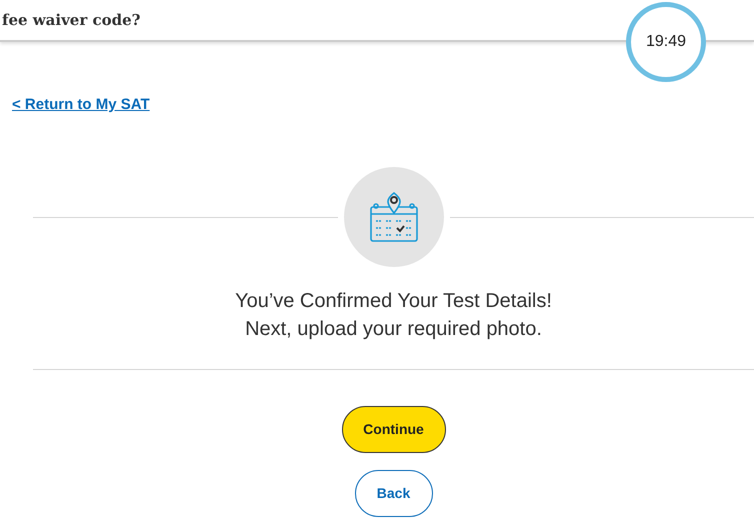 The image size is (754, 531). I want to click on countdown-timer: 19:49, so click(666, 42).